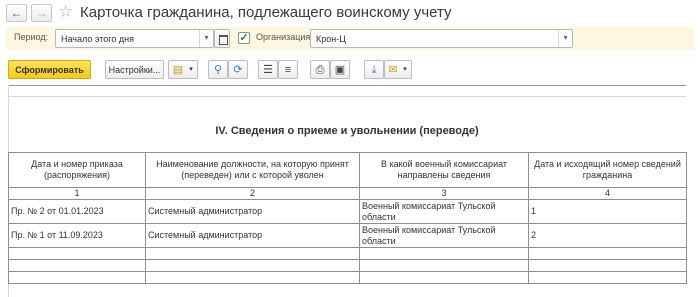 The width and height of the screenshot is (700, 297). Describe the element at coordinates (347, 85) in the screenshot. I see `report-border-top` at that location.